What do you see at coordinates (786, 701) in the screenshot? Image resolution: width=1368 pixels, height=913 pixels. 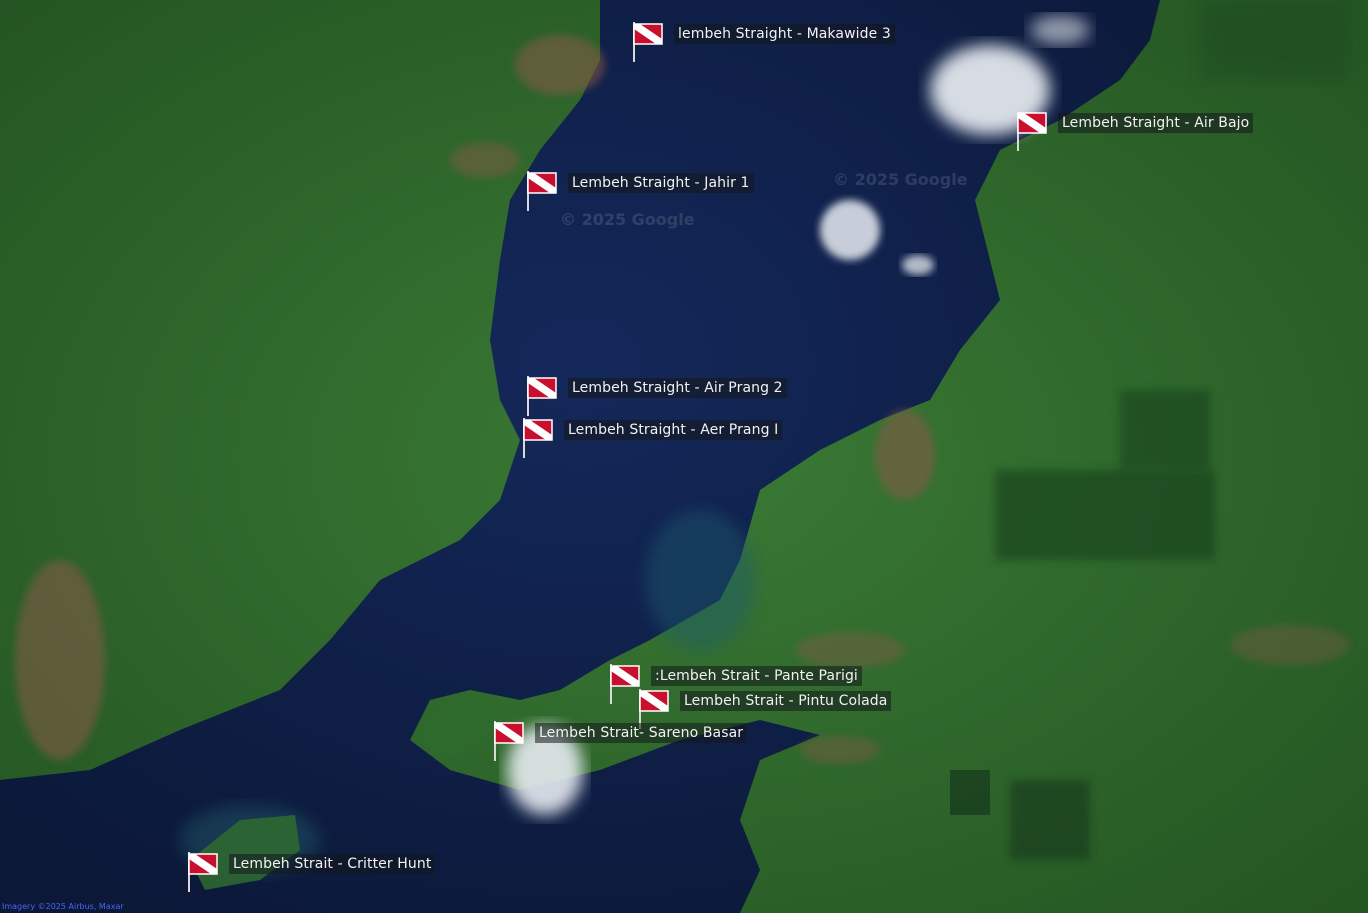 I see `dive-site-label: Lembeh Strait - Pintu Colada` at bounding box center [786, 701].